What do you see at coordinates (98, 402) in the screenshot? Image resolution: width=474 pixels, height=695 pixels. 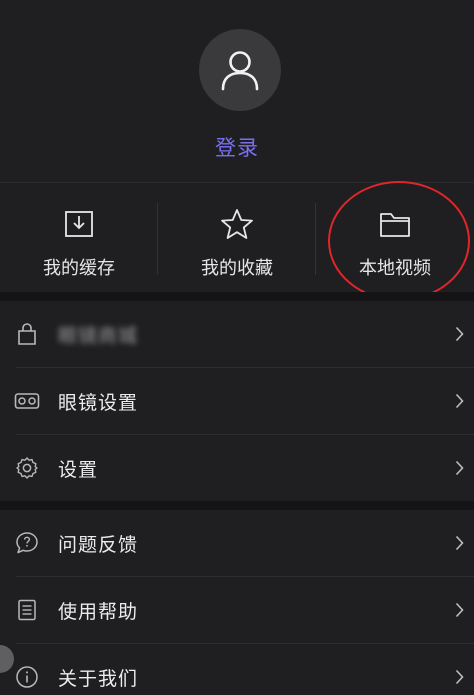 I see `menu-label-glasses-settings: 眼镜设置` at bounding box center [98, 402].